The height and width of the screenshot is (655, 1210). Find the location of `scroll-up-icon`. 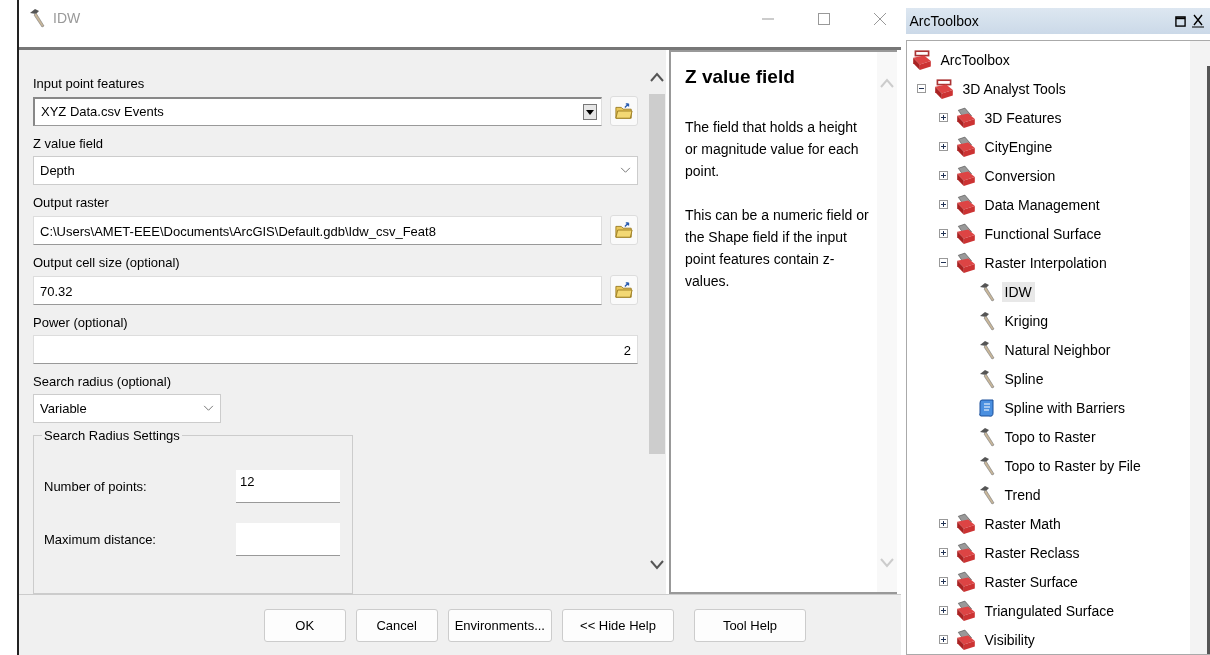

scroll-up-icon is located at coordinates (657, 77).